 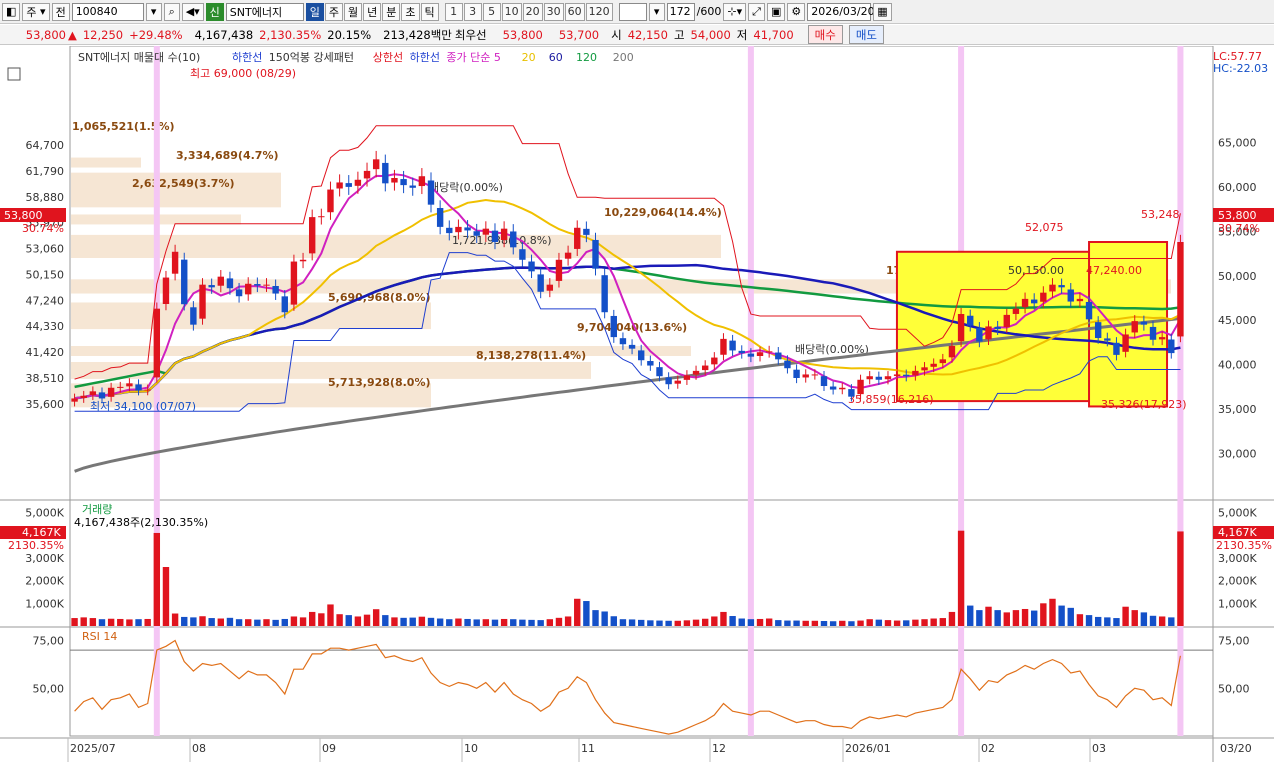 I want to click on interval-button: 120, so click(x=599, y=11).